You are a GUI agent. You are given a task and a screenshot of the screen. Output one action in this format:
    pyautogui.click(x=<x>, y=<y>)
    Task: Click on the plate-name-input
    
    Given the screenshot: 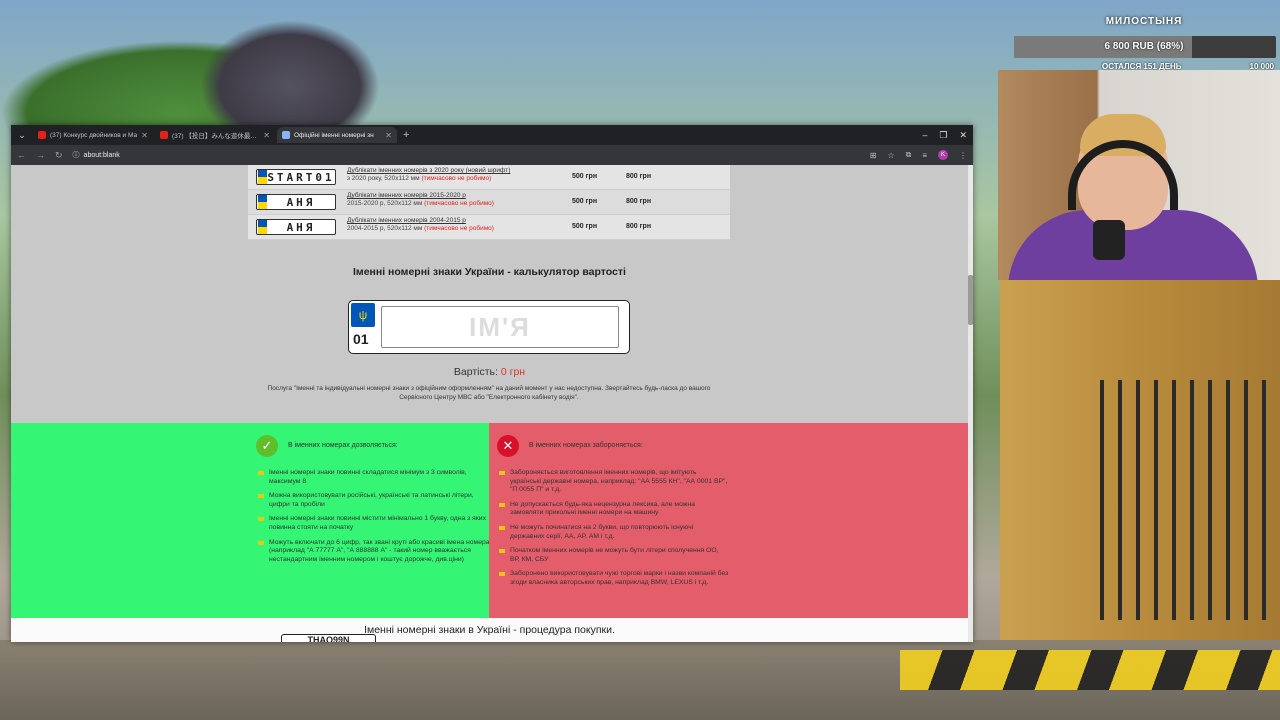 What is the action you would take?
    pyautogui.click(x=500, y=327)
    